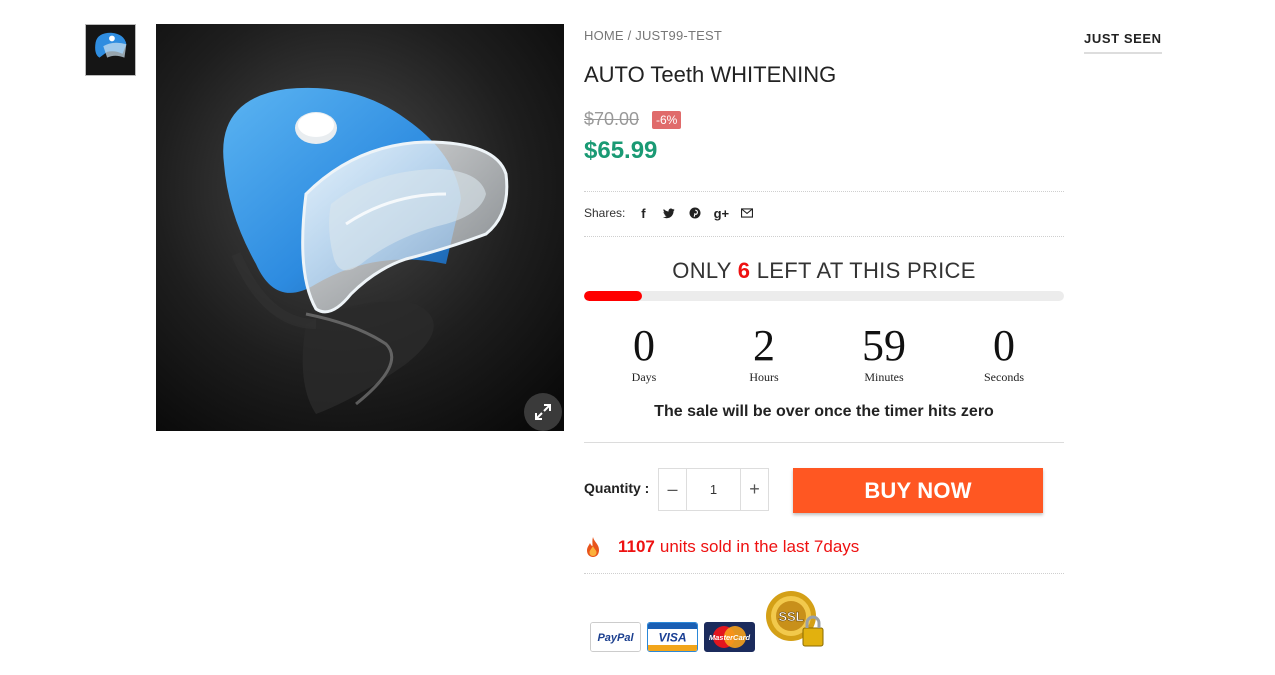 This screenshot has width=1275, height=675. I want to click on payment-badges: PayPal VISA MasterCard SSL, so click(708, 621).